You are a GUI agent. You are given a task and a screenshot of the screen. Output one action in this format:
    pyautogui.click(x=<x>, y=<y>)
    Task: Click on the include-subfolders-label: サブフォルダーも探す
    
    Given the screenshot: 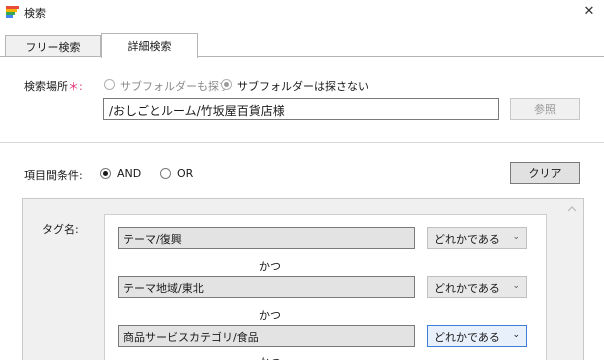 What is the action you would take?
    pyautogui.click(x=175, y=86)
    